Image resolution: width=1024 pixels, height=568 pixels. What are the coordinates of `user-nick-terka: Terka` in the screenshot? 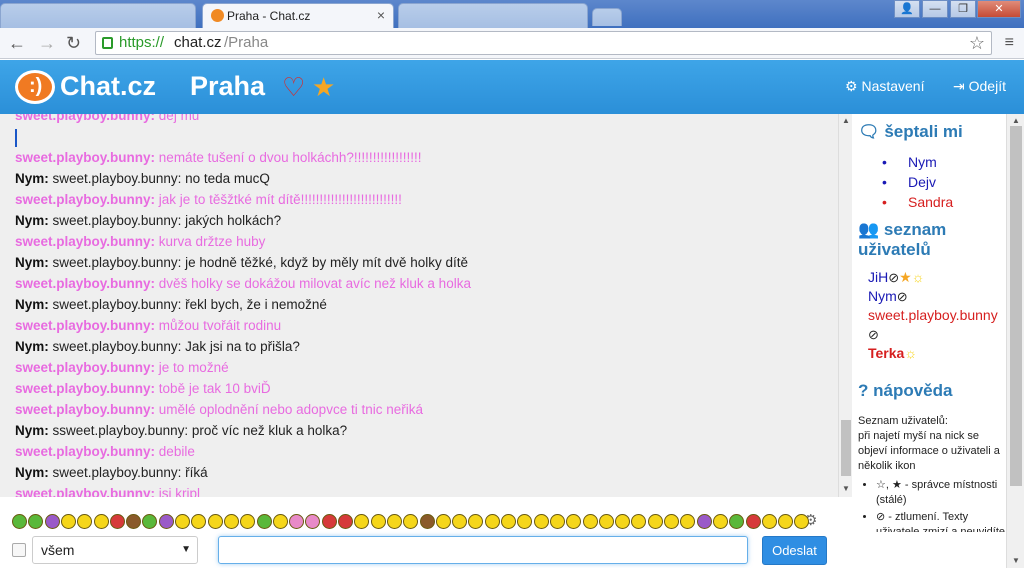 It's located at (886, 353).